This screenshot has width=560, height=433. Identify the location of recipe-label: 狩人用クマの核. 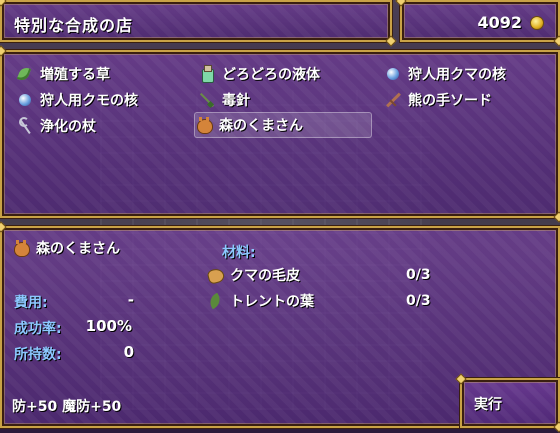
(457, 75).